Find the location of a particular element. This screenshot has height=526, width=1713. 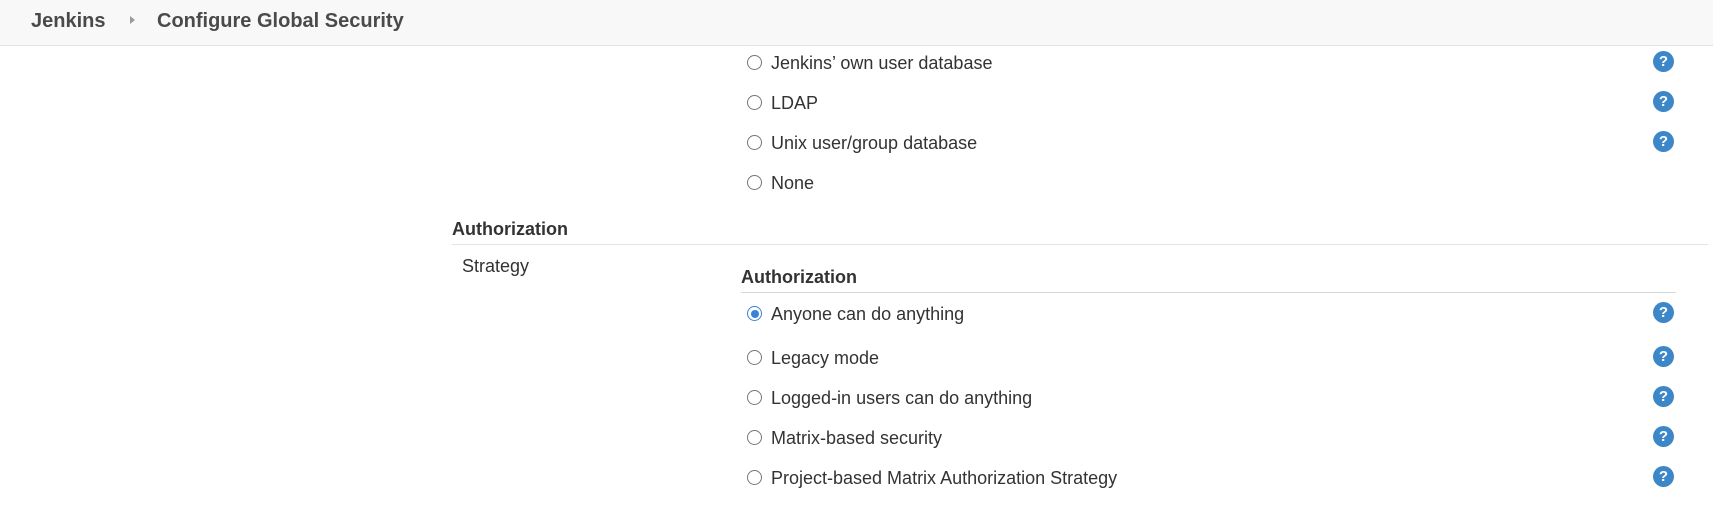

security-realm-option-none: None is located at coordinates (1225, 186).